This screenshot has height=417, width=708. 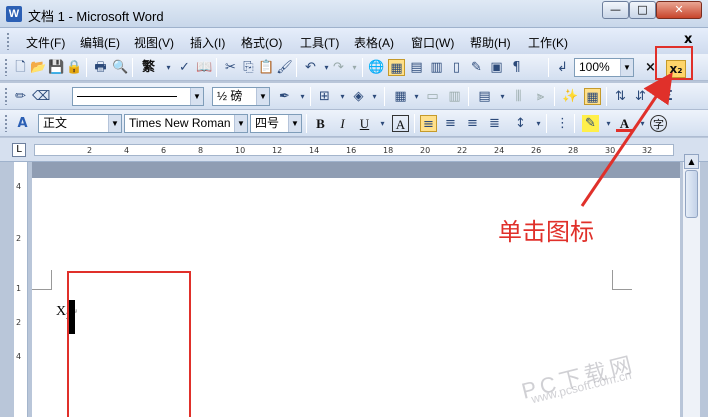 What do you see at coordinates (74, 67) in the screenshot?
I see `permission-icon: 🔒` at bounding box center [74, 67].